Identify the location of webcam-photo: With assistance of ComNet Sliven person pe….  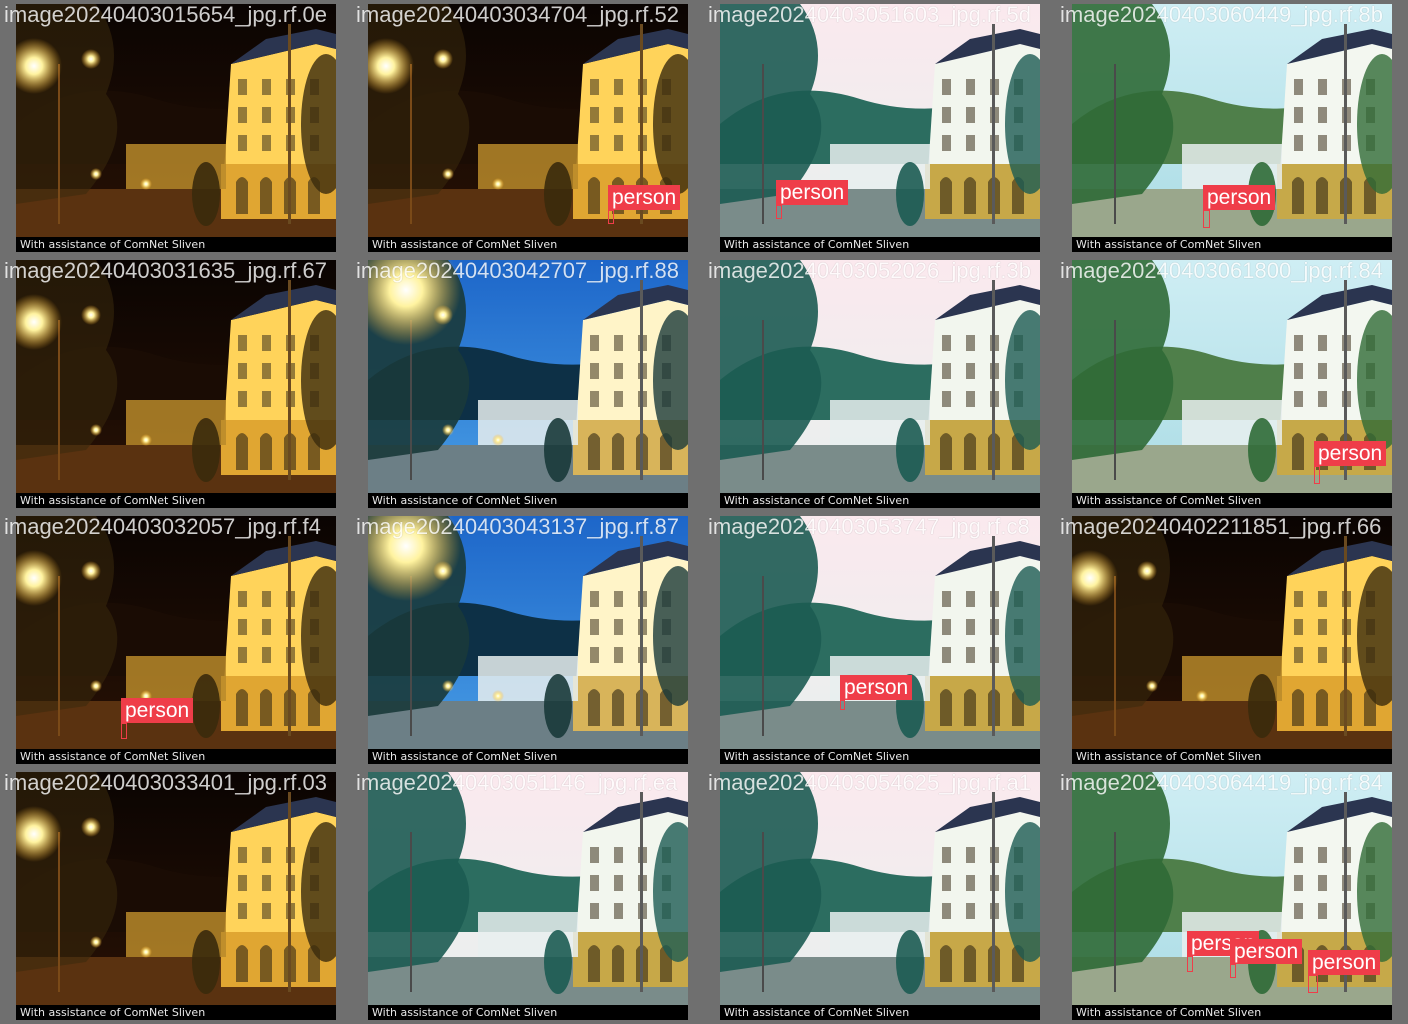
(1232, 896).